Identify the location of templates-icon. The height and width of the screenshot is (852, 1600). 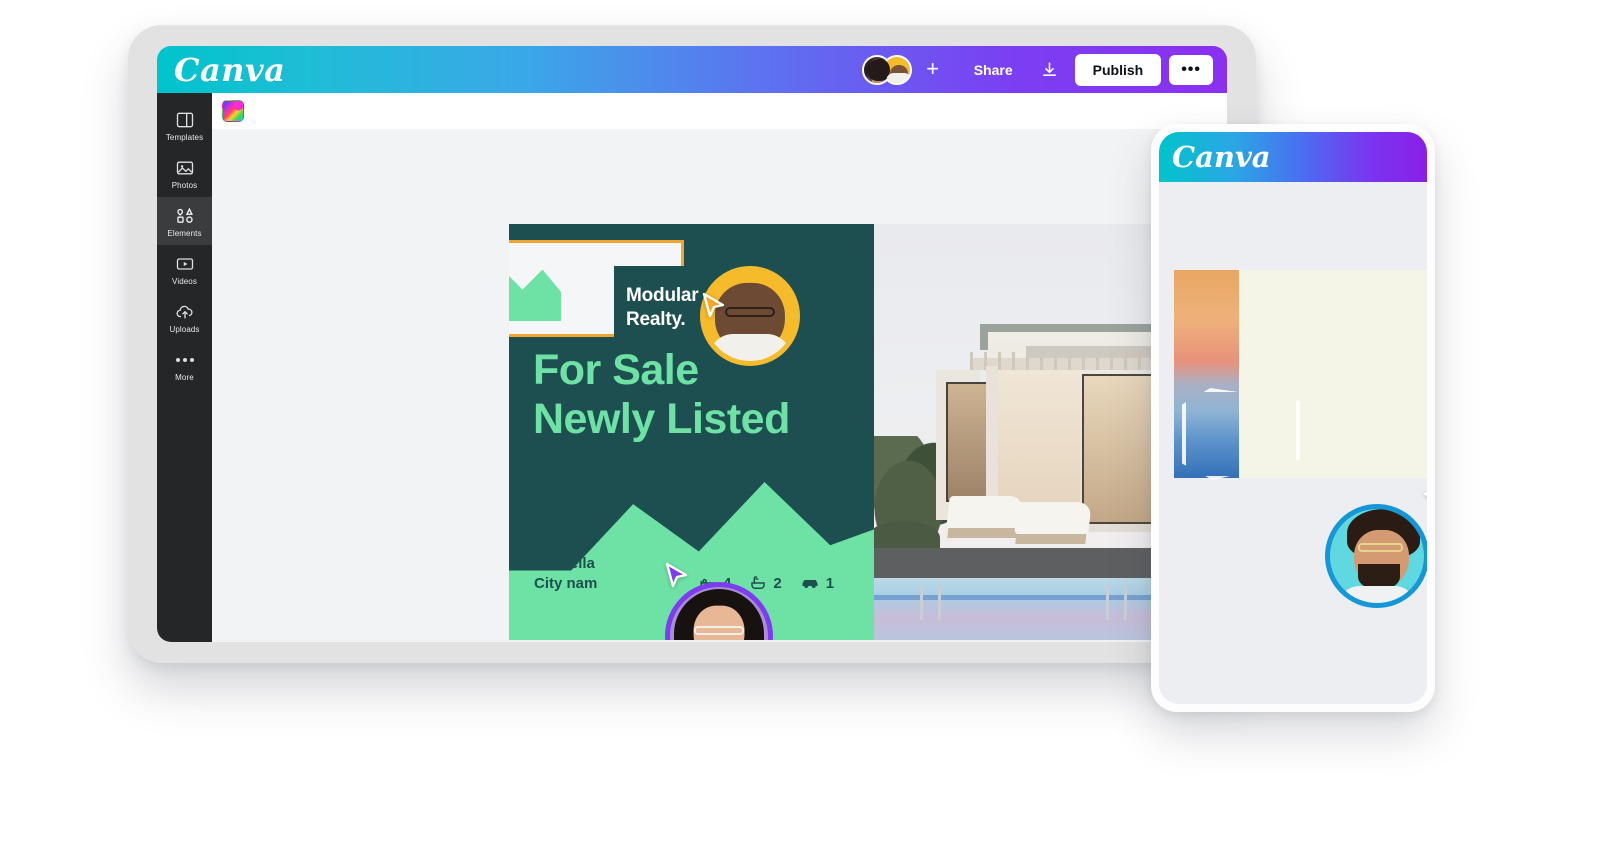
(184, 120).